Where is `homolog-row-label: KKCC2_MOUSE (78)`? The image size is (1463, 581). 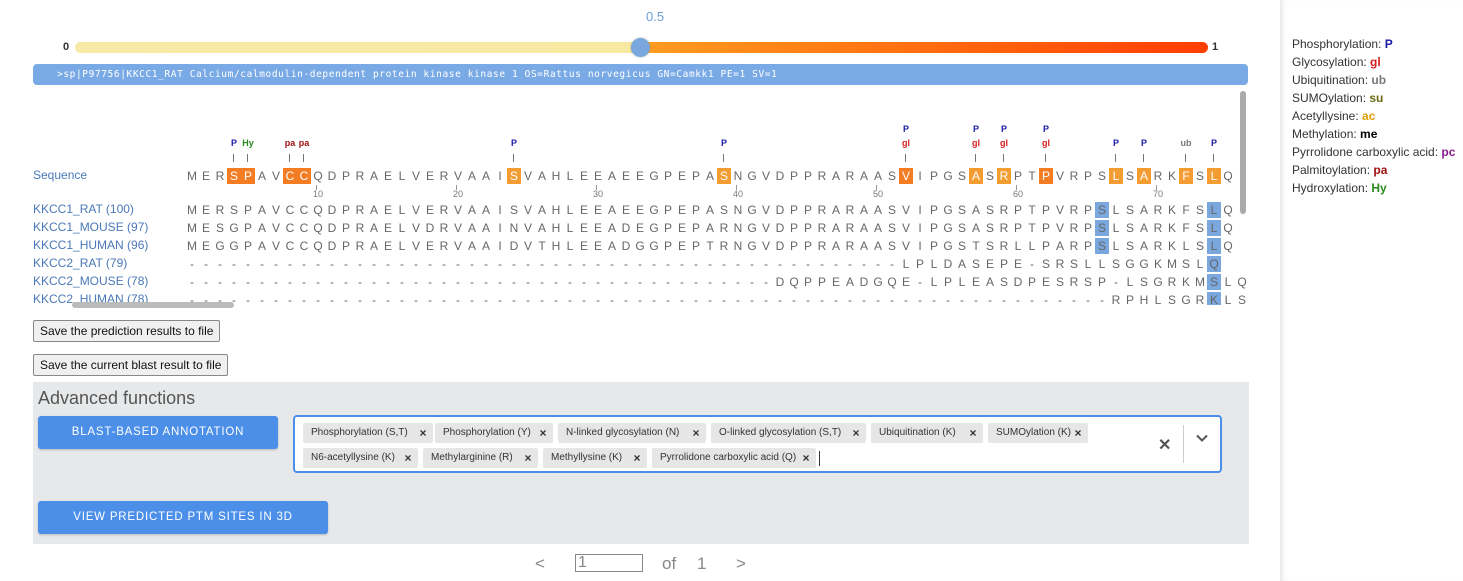 homolog-row-label: KKCC2_MOUSE (78) is located at coordinates (90, 281).